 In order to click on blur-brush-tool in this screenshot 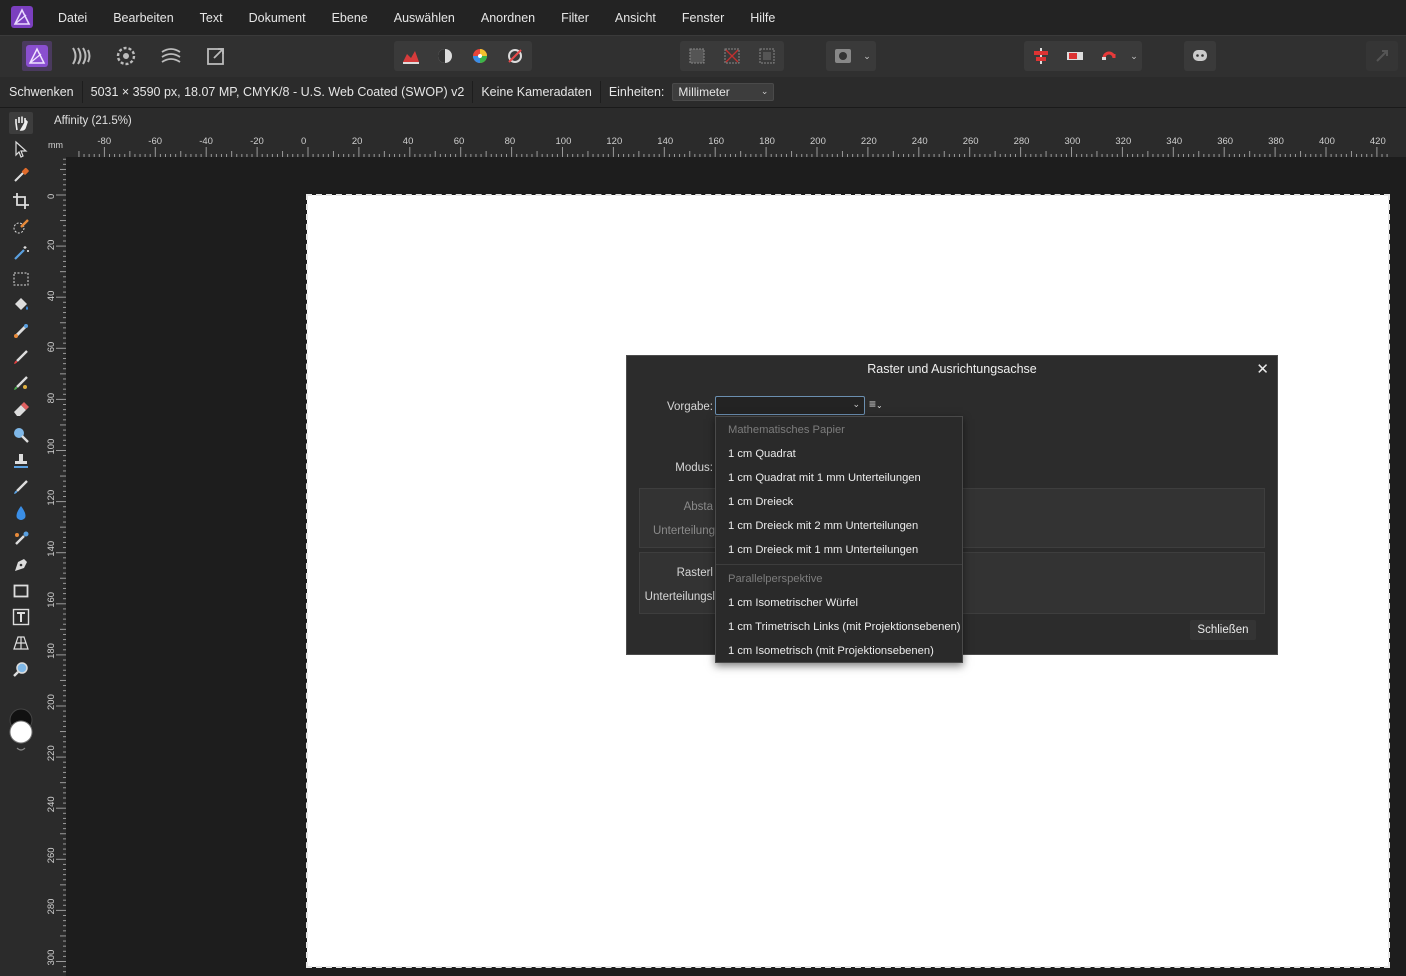, I will do `click(21, 513)`.